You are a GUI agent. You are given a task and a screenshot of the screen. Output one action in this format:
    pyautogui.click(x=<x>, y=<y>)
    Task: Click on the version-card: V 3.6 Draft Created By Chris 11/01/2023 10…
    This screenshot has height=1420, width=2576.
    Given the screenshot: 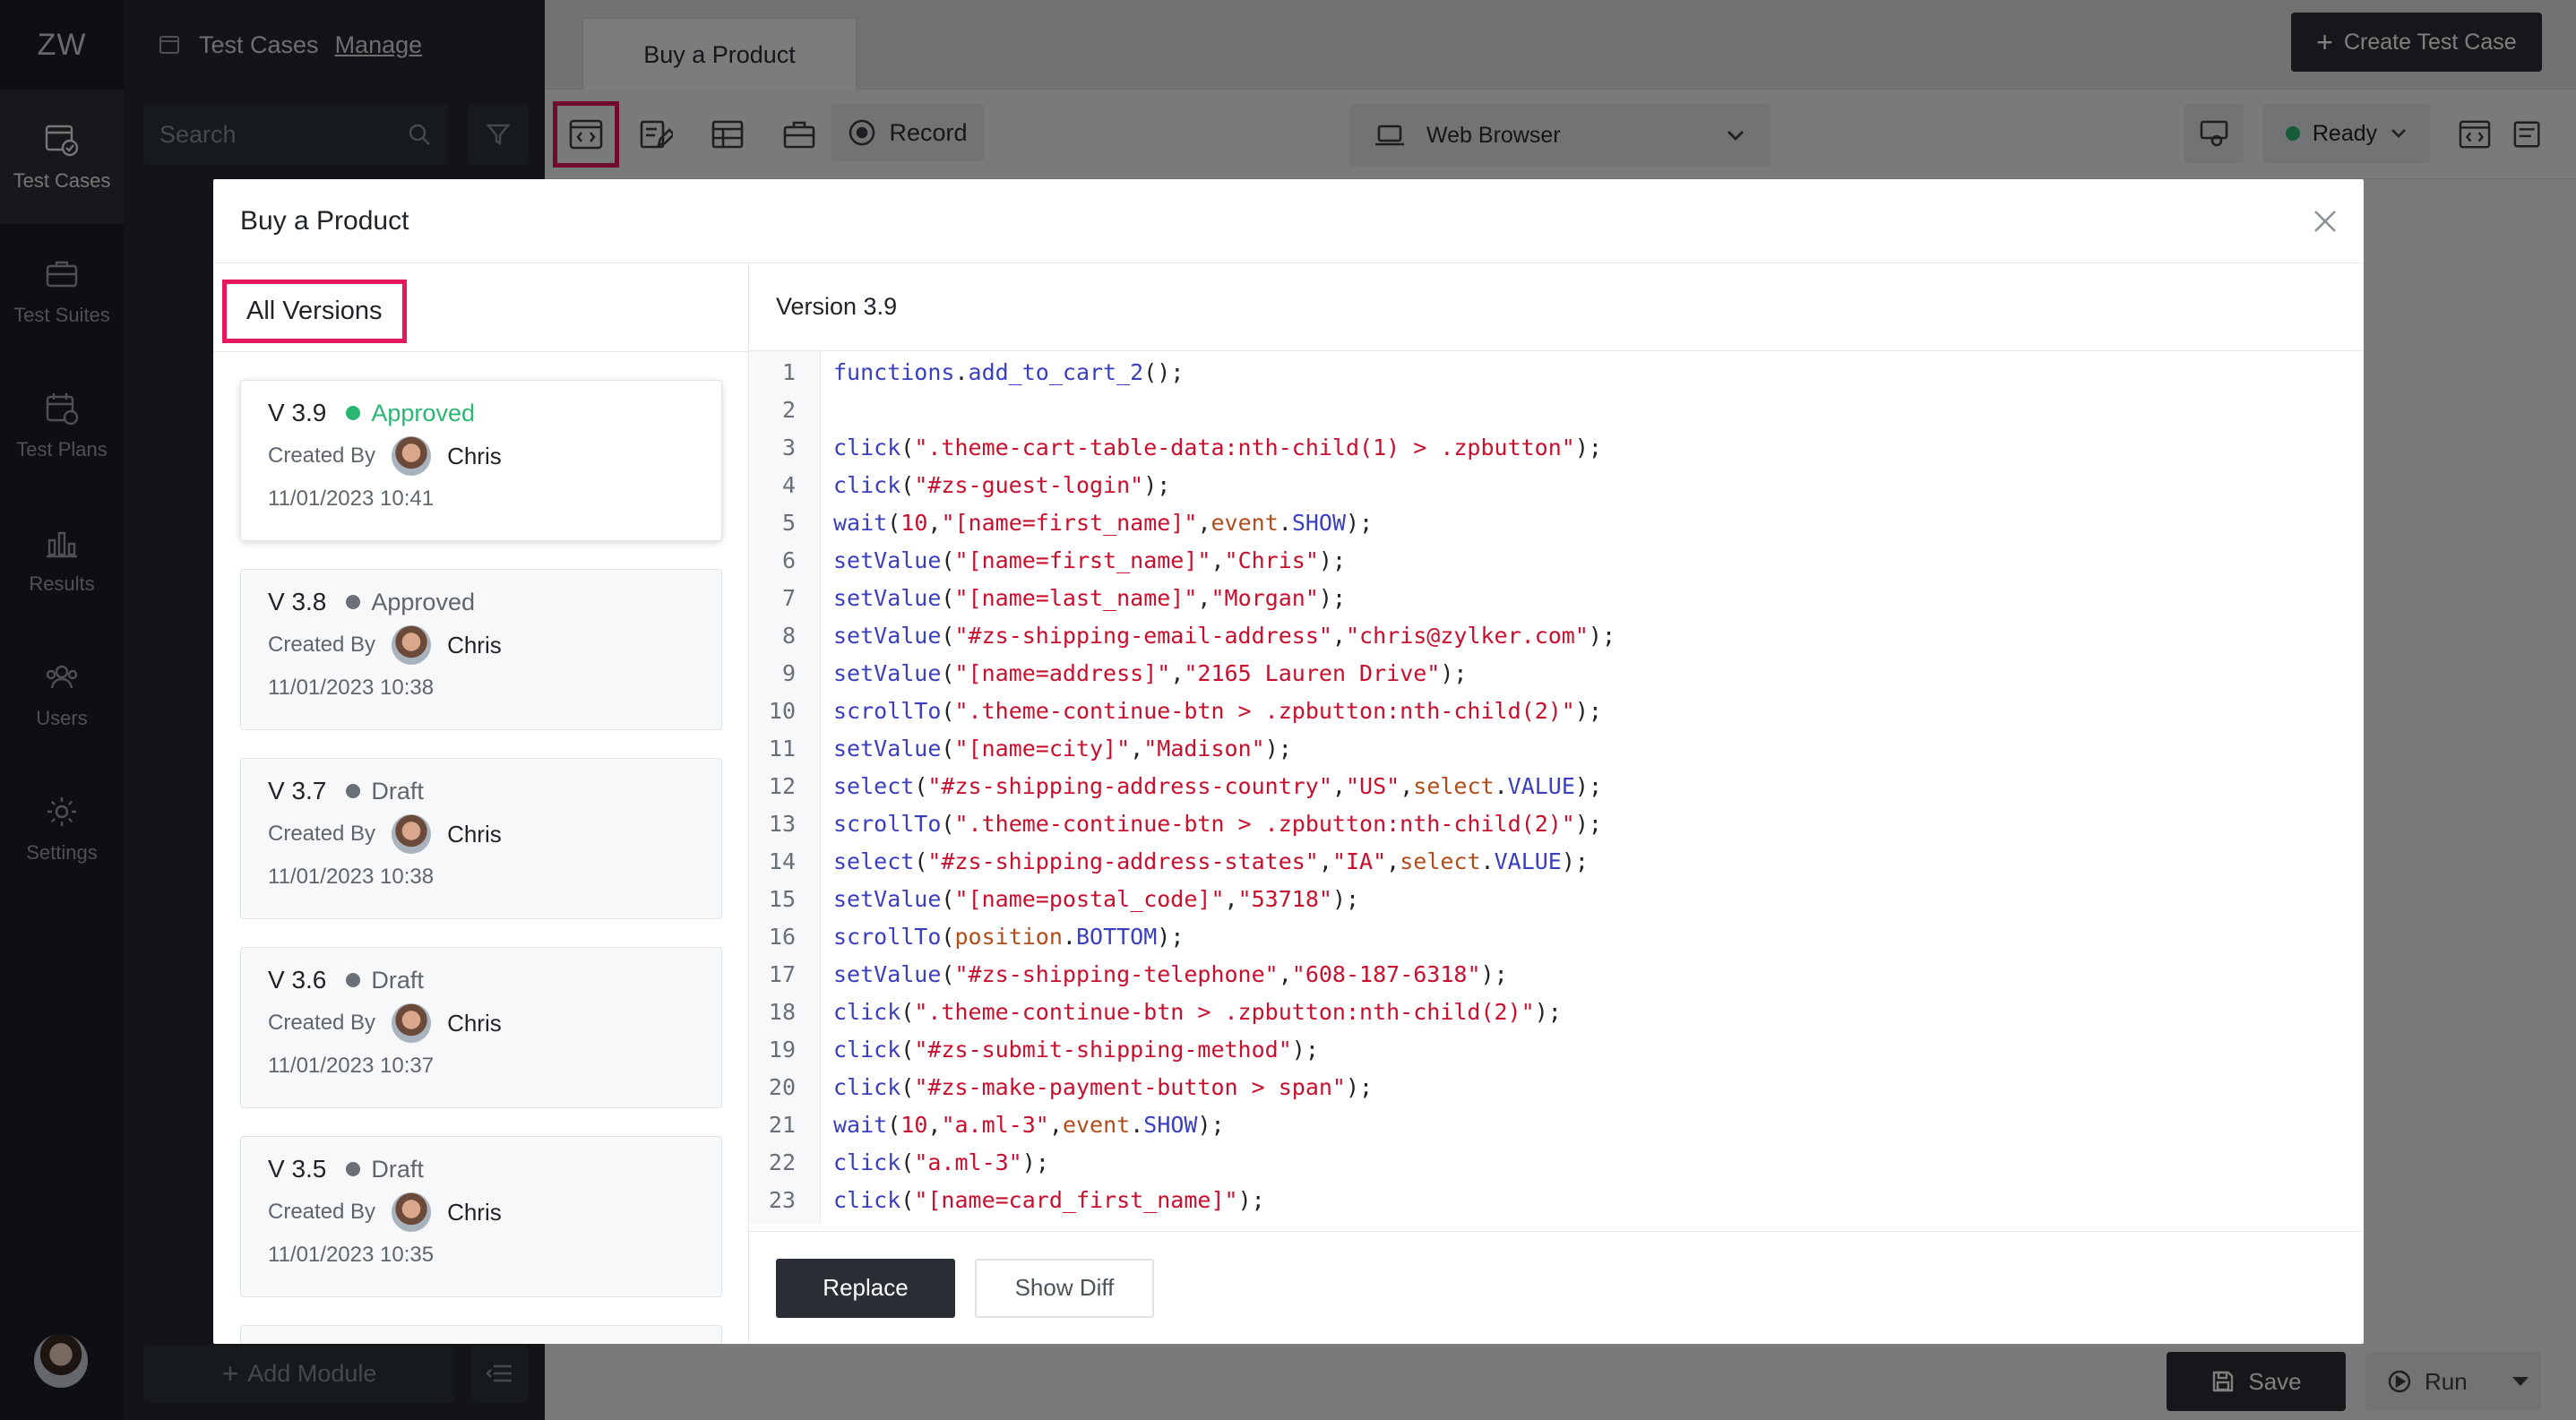 What is the action you would take?
    pyautogui.click(x=481, y=1027)
    